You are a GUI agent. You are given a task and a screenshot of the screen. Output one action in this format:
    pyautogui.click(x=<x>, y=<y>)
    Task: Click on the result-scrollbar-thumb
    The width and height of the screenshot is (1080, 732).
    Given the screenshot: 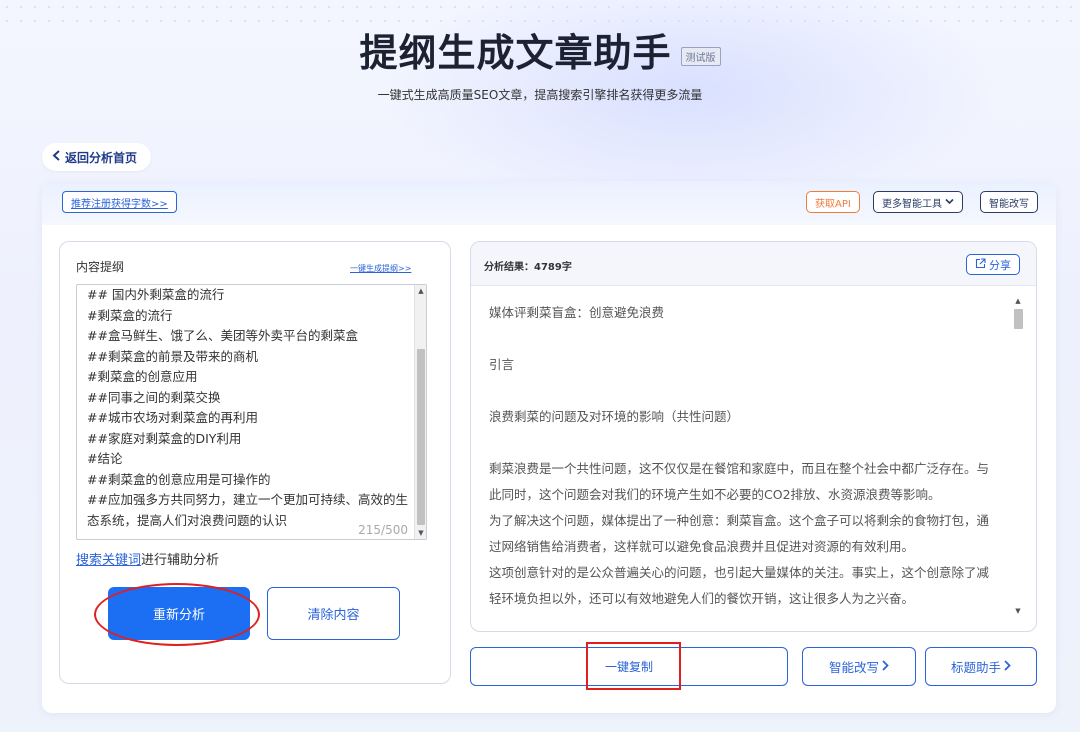 What is the action you would take?
    pyautogui.click(x=1018, y=319)
    